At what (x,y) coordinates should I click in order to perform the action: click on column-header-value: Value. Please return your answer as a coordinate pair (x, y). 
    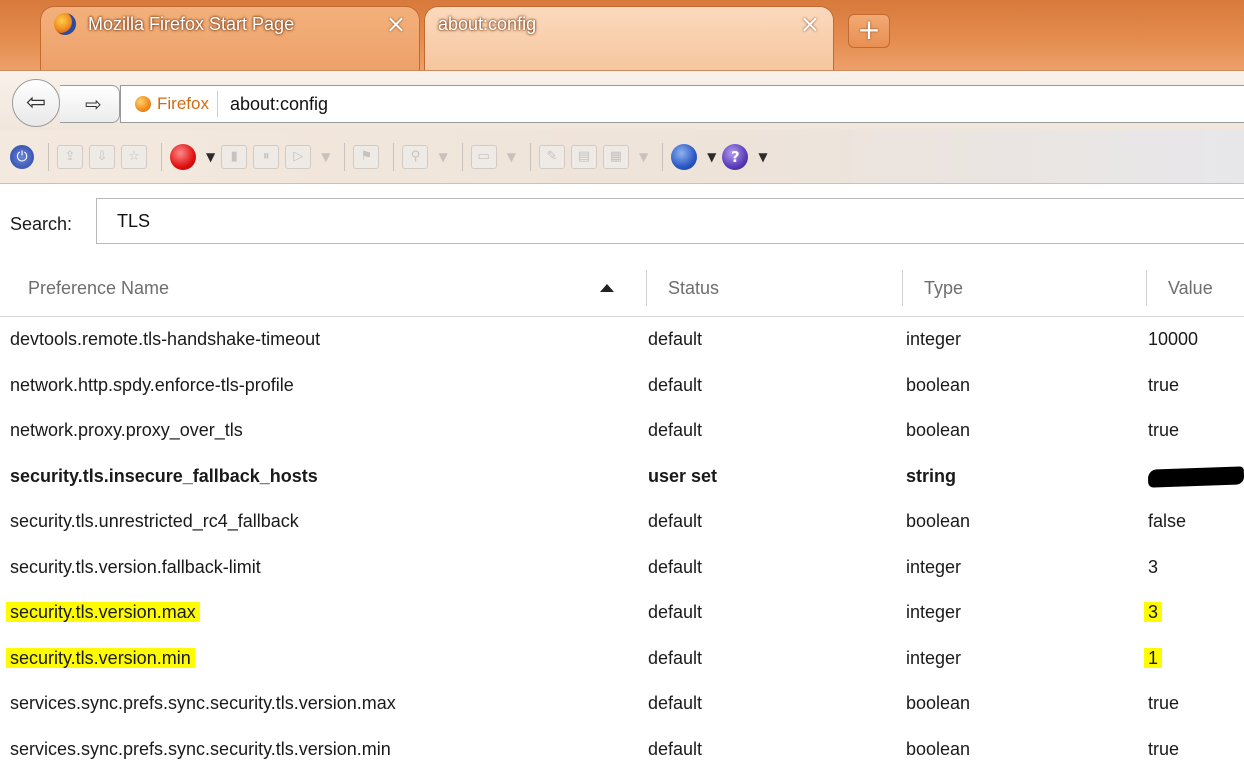
    Looking at the image, I should click on (1190, 288).